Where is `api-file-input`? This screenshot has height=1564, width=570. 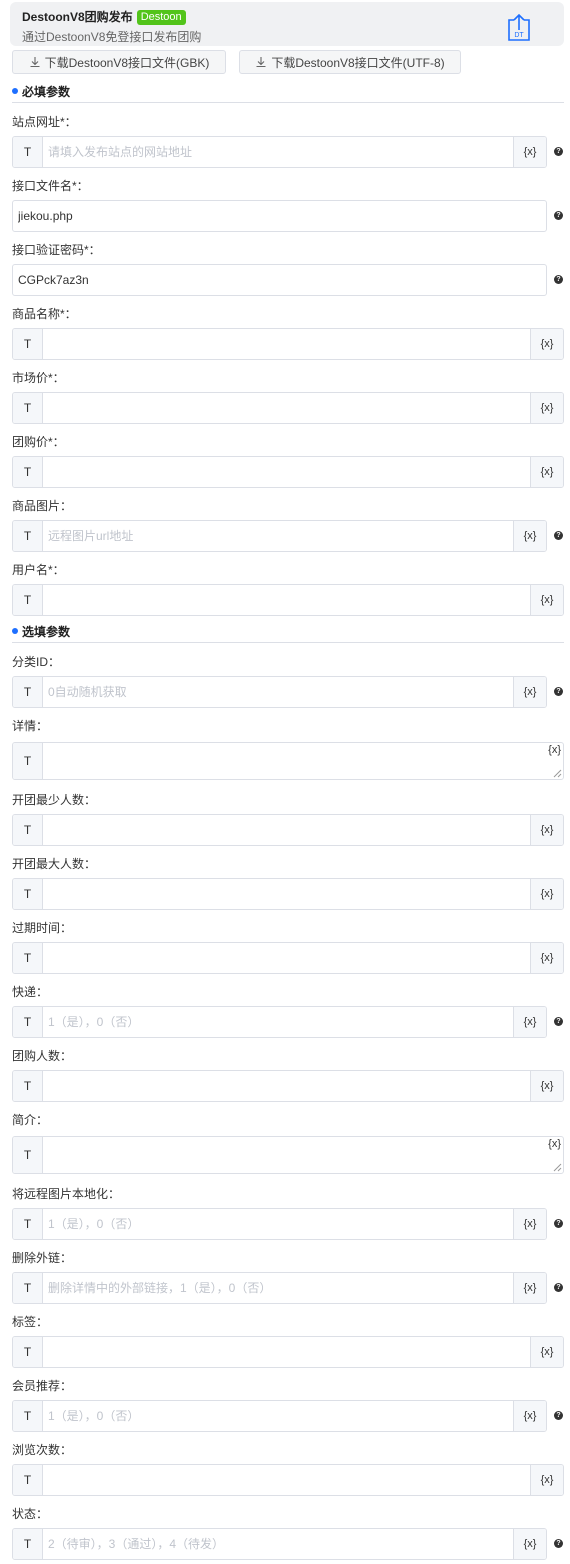
api-file-input is located at coordinates (279, 216).